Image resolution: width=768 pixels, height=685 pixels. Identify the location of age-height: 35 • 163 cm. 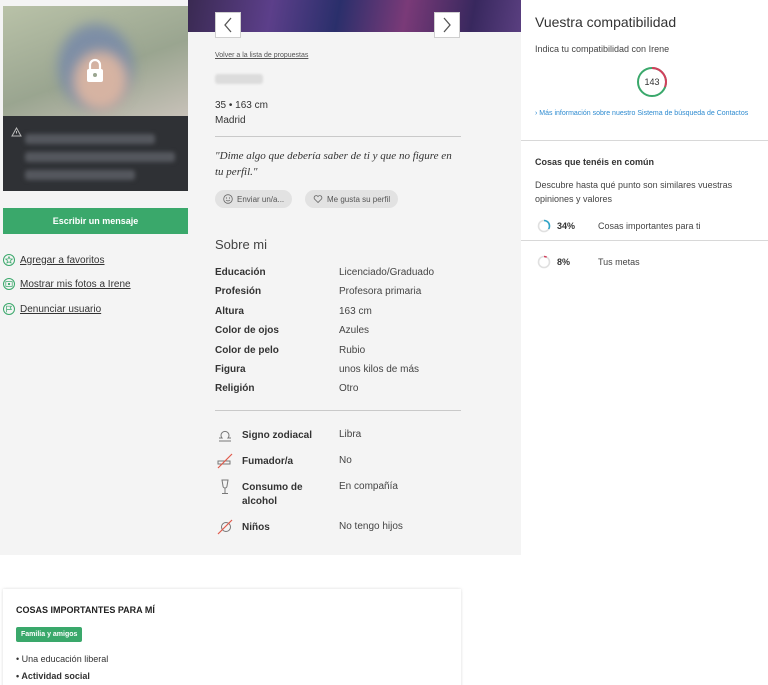
(241, 105).